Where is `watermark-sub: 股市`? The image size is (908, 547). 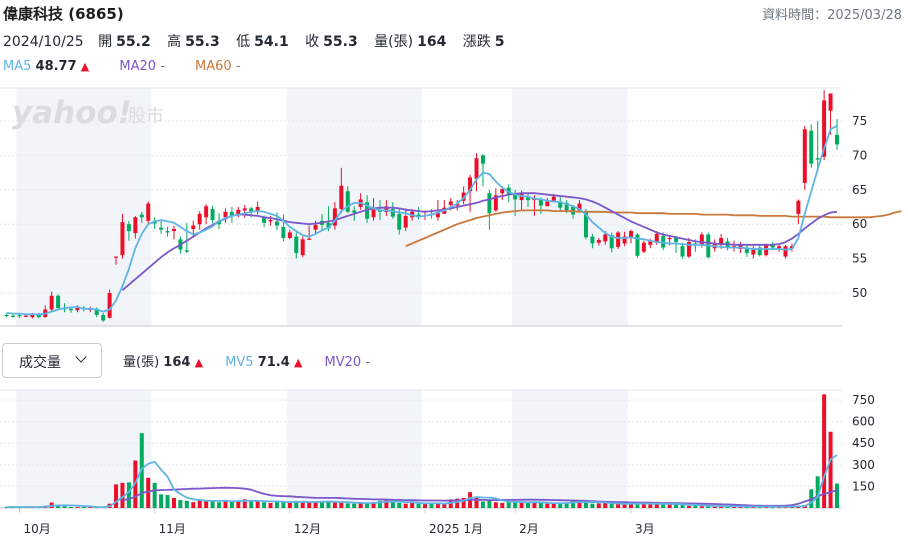 watermark-sub: 股市 is located at coordinates (146, 116).